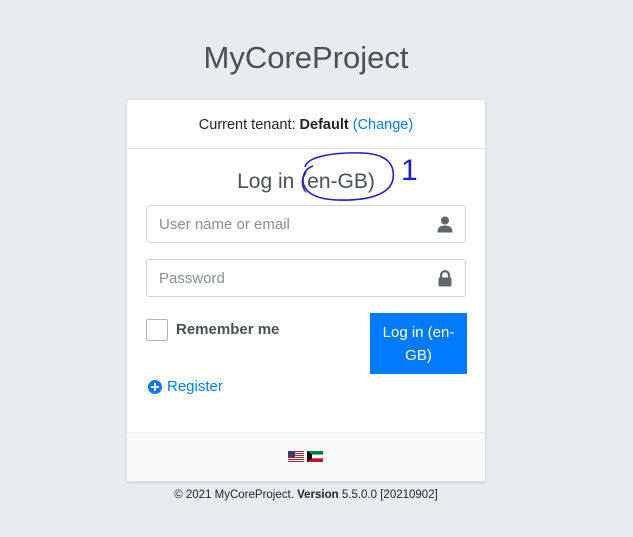  I want to click on login-button: Log in (en-GB), so click(418, 343).